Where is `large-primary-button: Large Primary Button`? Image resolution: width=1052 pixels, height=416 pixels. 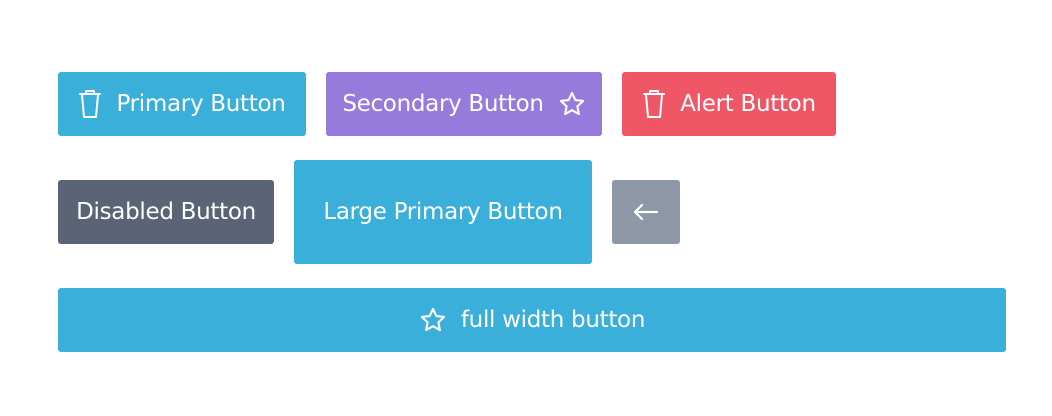
large-primary-button: Large Primary Button is located at coordinates (443, 212).